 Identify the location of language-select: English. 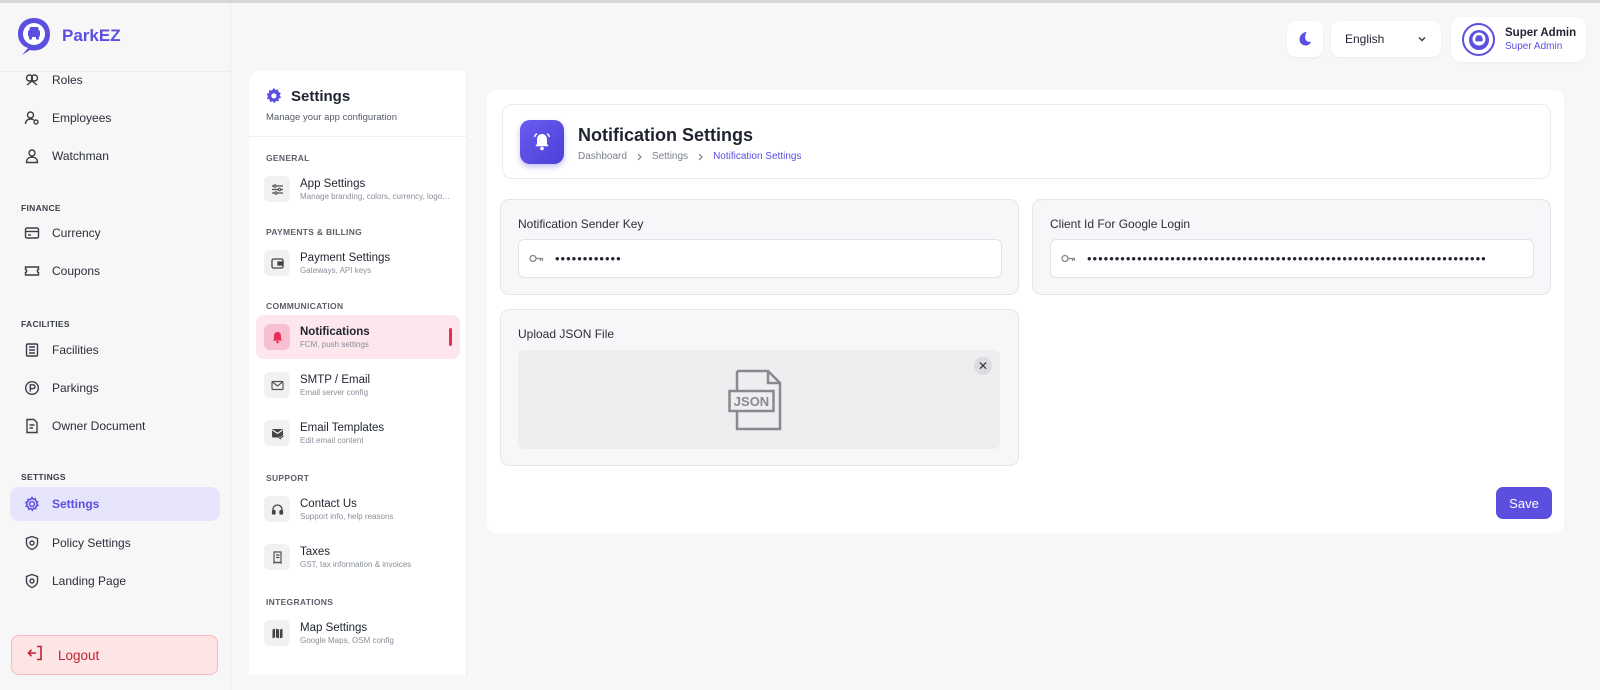
(1386, 39).